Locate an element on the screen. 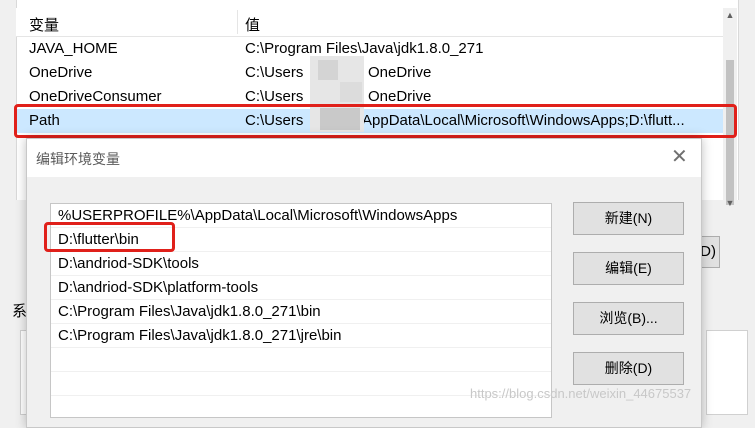 The height and width of the screenshot is (428, 755). path-entry-empty is located at coordinates (301, 360).